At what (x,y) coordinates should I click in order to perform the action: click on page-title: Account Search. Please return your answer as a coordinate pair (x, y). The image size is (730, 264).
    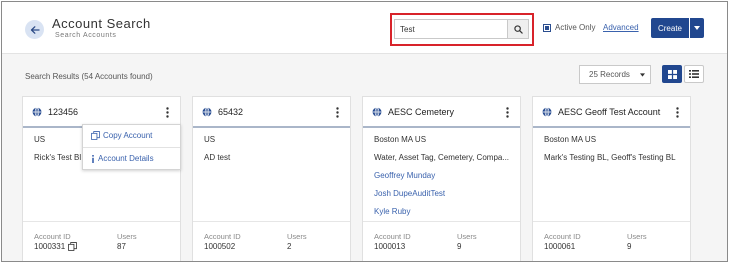
    Looking at the image, I should click on (101, 23).